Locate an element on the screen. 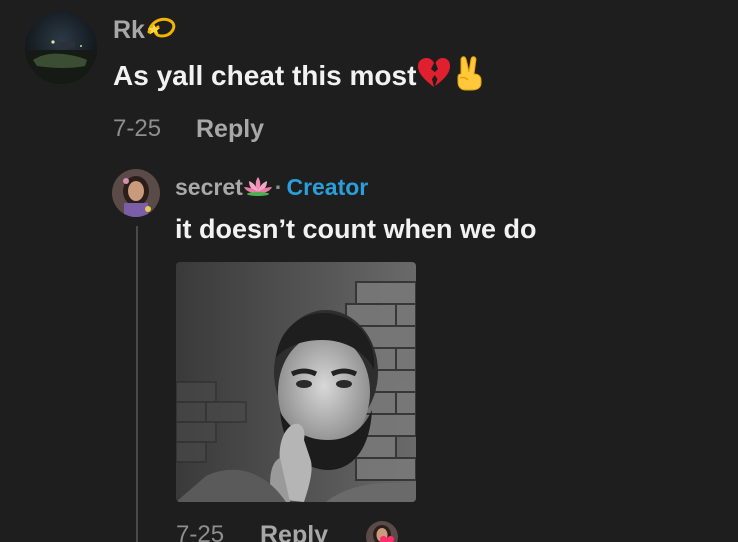 The width and height of the screenshot is (738, 542). comment-date: 7-25 is located at coordinates (137, 128).